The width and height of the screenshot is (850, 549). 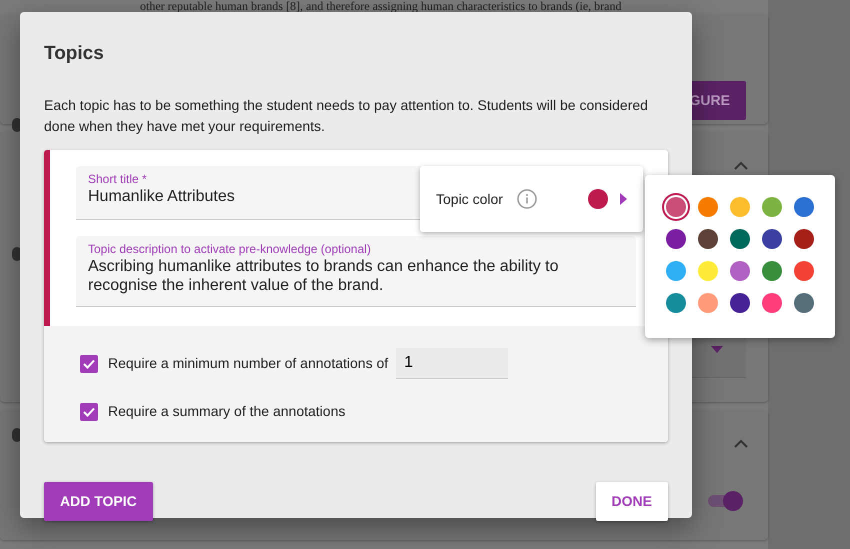 What do you see at coordinates (227, 411) in the screenshot?
I see `checkbox-label: Require a summary of the annotations` at bounding box center [227, 411].